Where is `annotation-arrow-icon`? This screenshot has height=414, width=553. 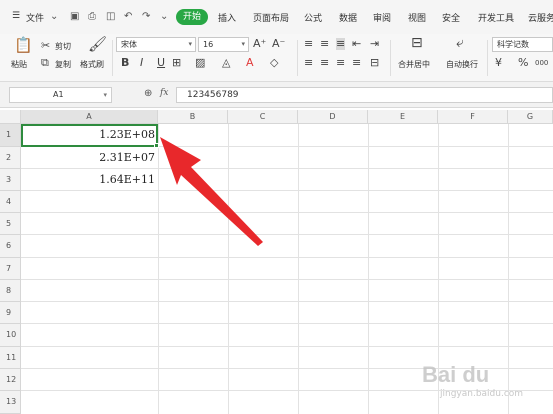 annotation-arrow-icon is located at coordinates (211, 191).